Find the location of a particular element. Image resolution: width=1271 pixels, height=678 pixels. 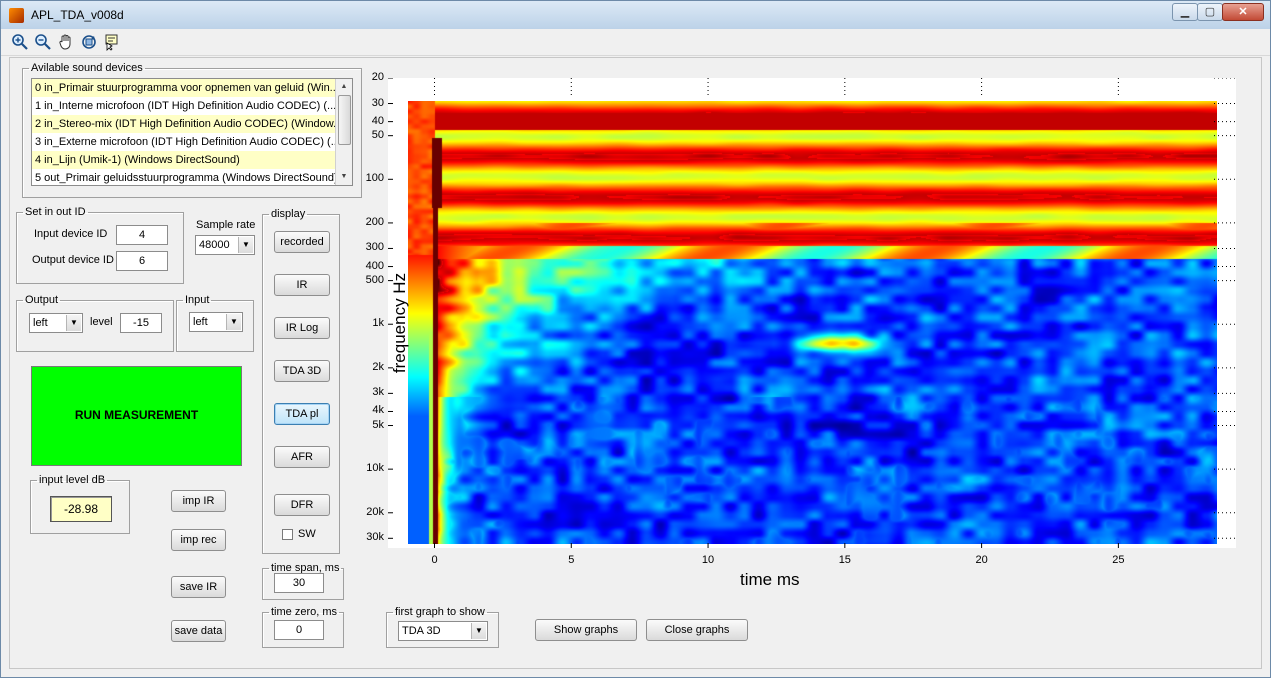

pan-hand-icon is located at coordinates (66, 42).